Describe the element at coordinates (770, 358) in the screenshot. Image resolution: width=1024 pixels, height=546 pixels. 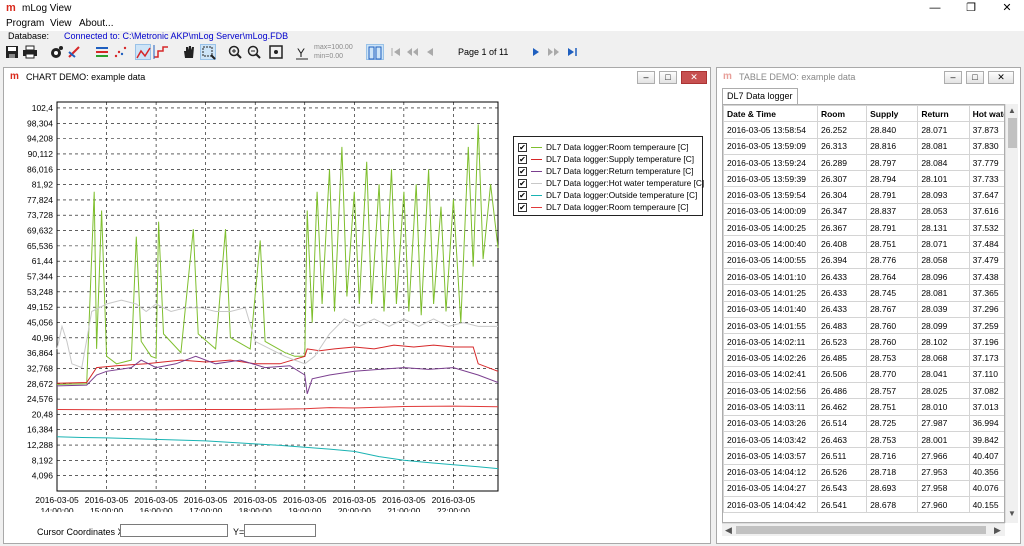
I see `table-cell: 2016-03-05 14:02:26` at that location.